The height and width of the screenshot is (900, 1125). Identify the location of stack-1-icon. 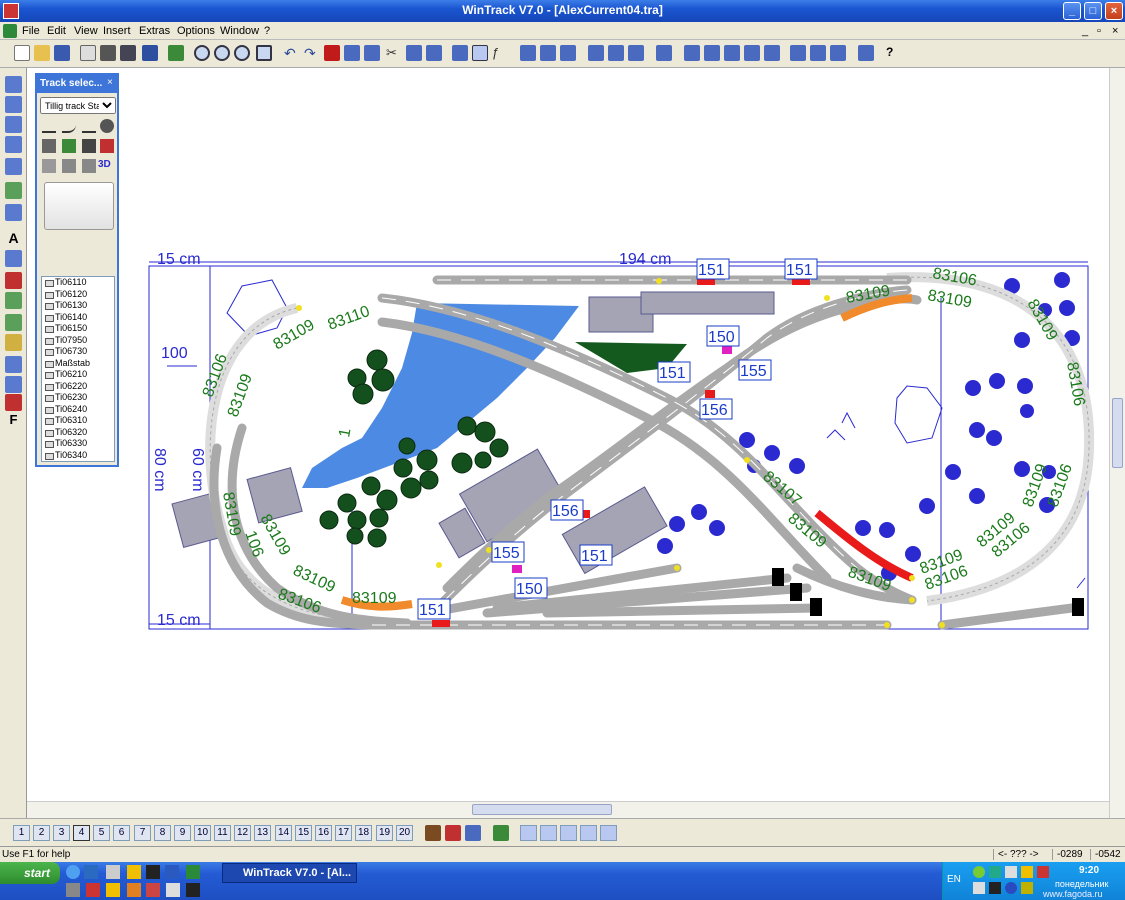
(528, 53).